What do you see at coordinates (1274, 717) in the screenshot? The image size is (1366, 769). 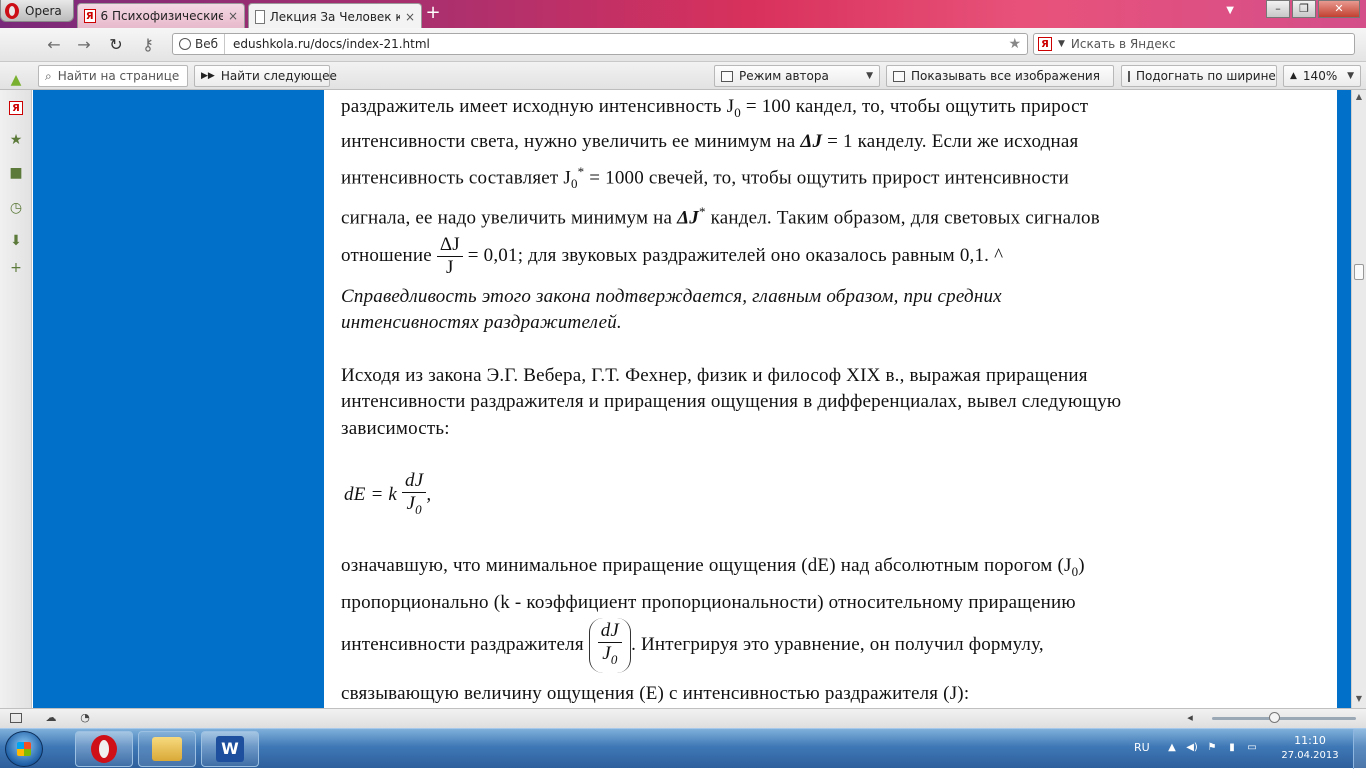 I see `zoom-slider-knob` at bounding box center [1274, 717].